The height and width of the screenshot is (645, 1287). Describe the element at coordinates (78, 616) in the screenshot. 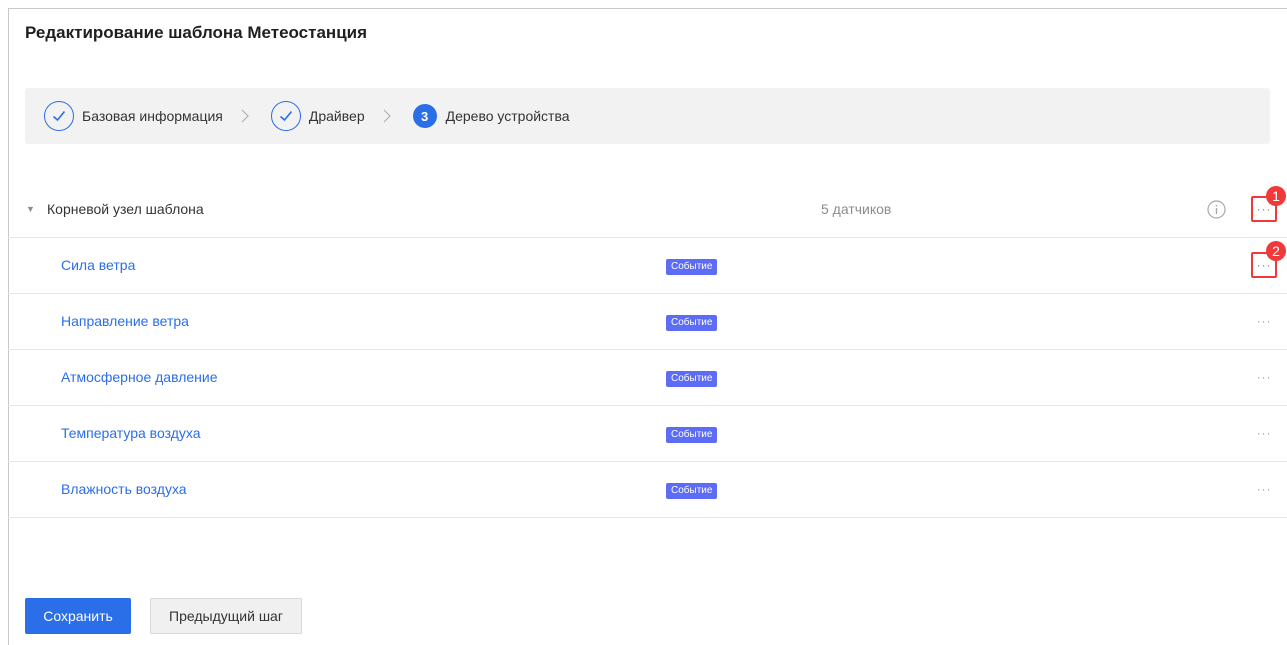

I see `save-button: Сохранить` at that location.